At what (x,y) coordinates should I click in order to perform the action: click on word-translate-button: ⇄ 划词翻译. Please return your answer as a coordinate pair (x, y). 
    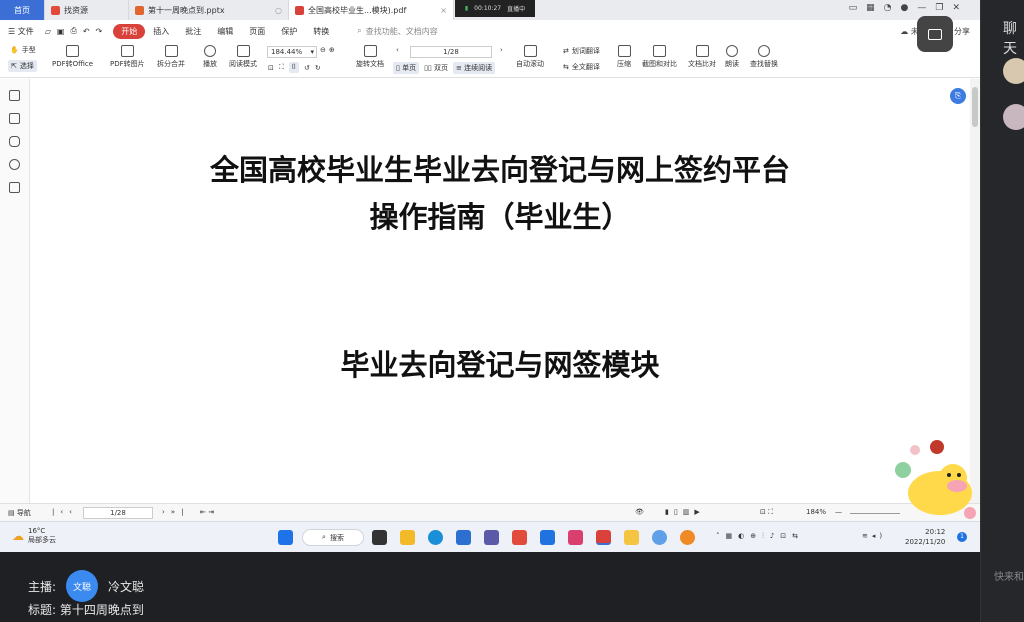
    Looking at the image, I should click on (581, 51).